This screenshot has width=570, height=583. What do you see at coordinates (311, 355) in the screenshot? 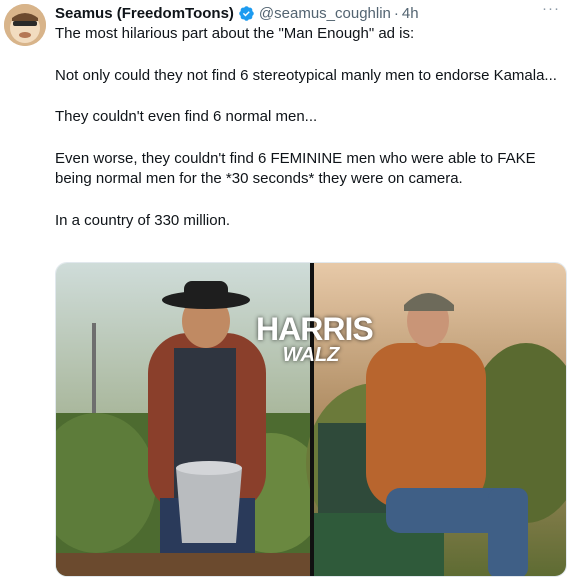
I see `logo-line-2: WALZ` at bounding box center [311, 355].